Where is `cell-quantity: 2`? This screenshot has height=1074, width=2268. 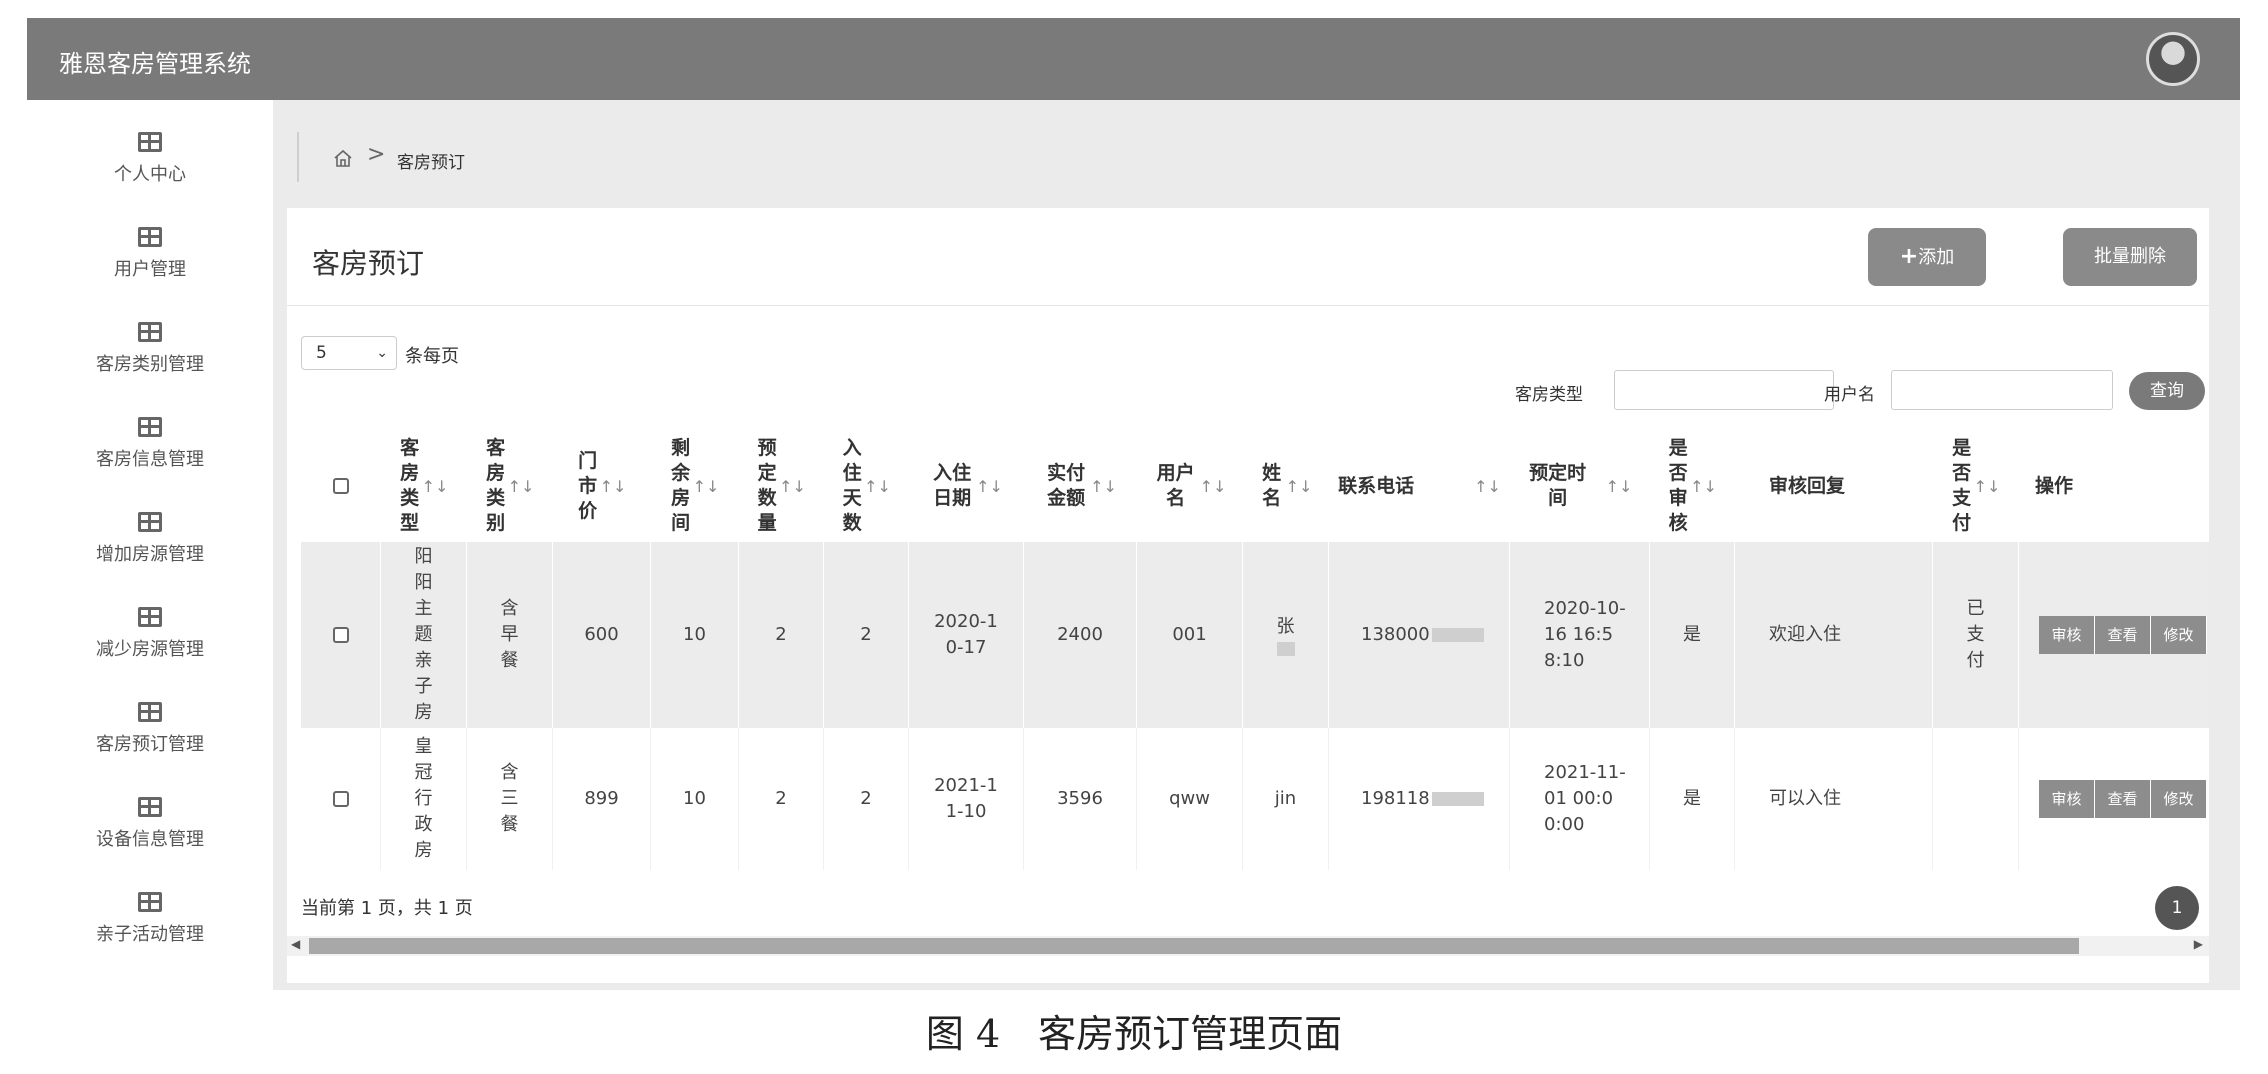
cell-quantity: 2 is located at coordinates (781, 799).